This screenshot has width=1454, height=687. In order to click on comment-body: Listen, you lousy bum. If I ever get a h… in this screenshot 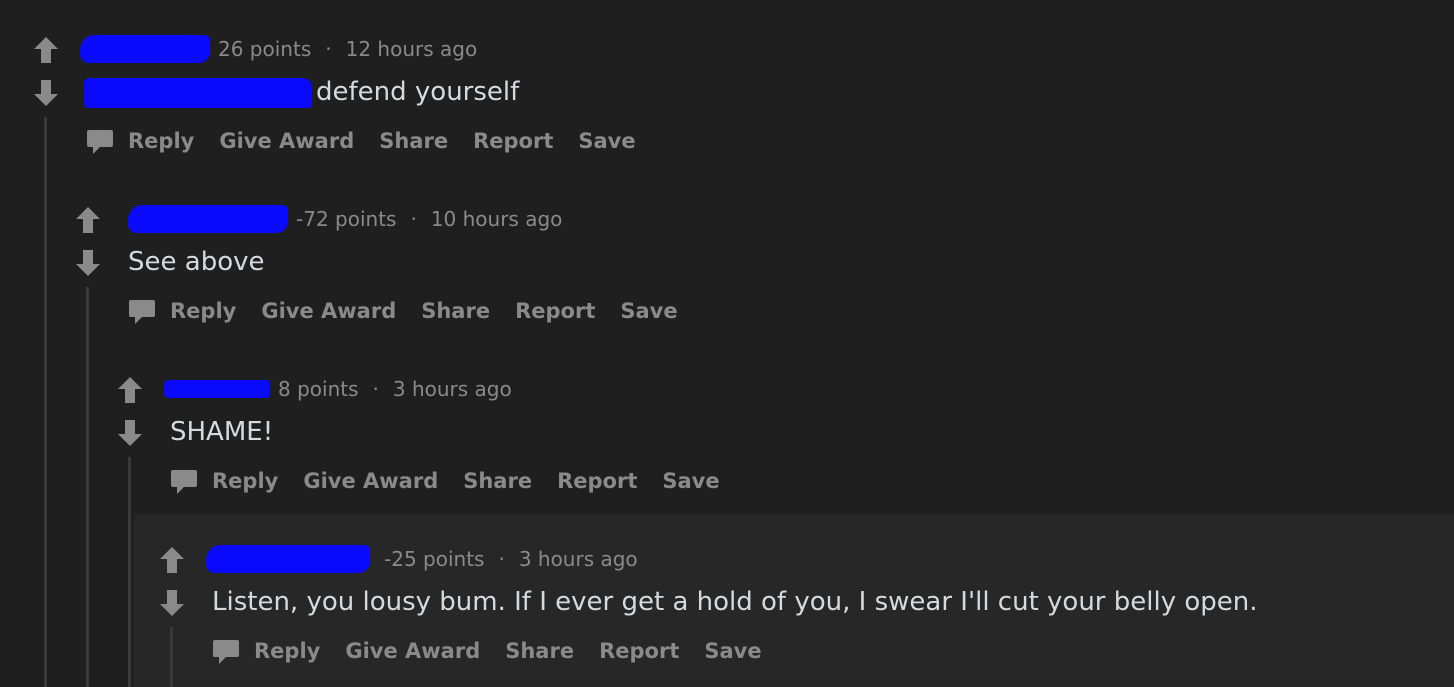, I will do `click(735, 602)`.